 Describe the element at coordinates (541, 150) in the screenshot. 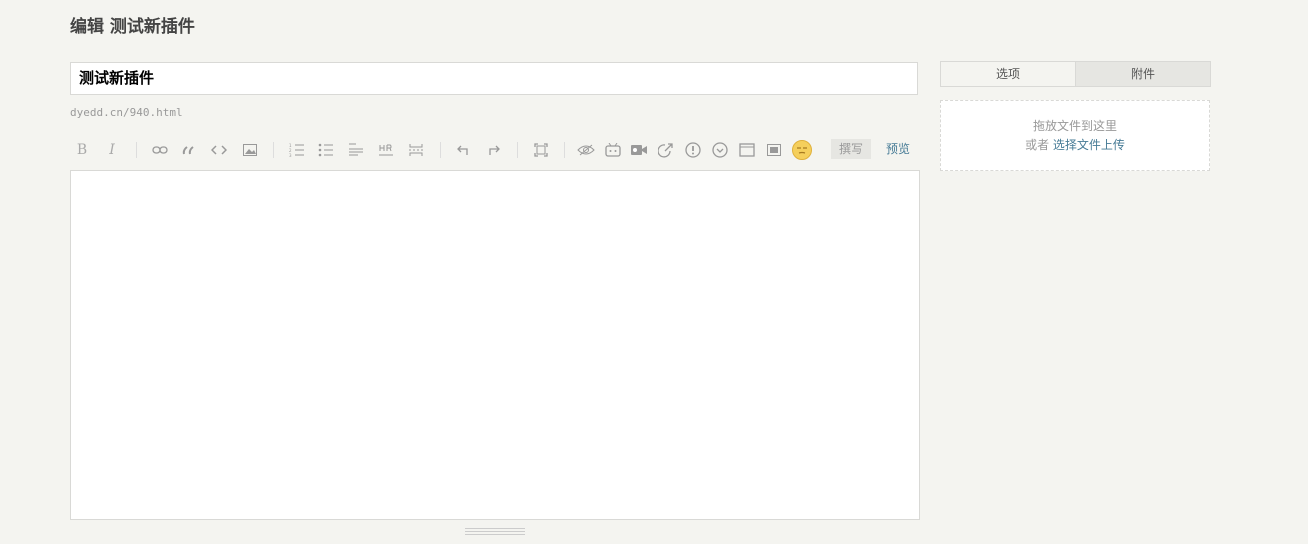

I see `fullscreen-icon` at that location.